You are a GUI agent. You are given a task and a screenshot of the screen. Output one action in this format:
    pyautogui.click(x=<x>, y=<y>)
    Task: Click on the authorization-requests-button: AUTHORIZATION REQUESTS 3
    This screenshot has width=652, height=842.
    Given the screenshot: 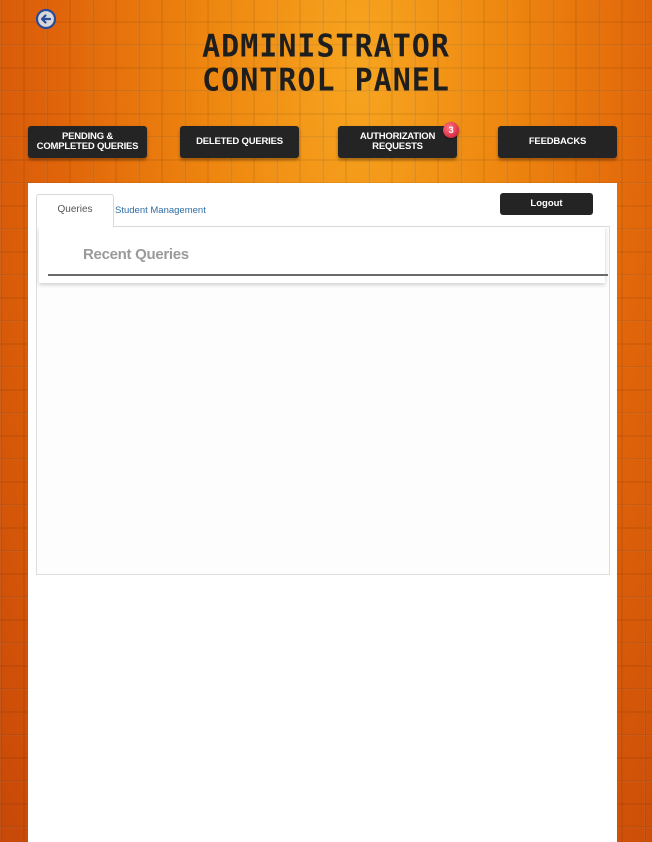 What is the action you would take?
    pyautogui.click(x=398, y=140)
    